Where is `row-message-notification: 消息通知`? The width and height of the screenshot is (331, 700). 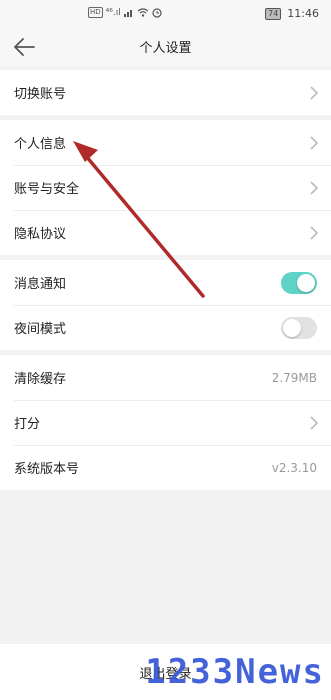 row-message-notification: 消息通知 is located at coordinates (165, 282).